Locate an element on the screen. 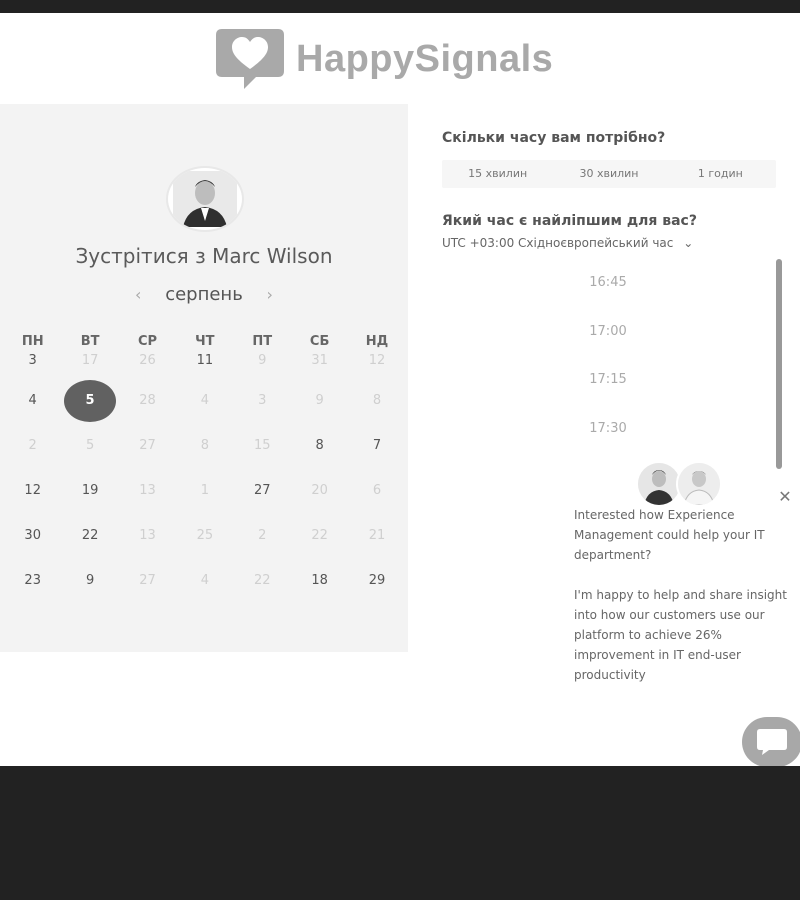 This screenshot has width=800, height=900. calendar-day: 1 is located at coordinates (204, 490).